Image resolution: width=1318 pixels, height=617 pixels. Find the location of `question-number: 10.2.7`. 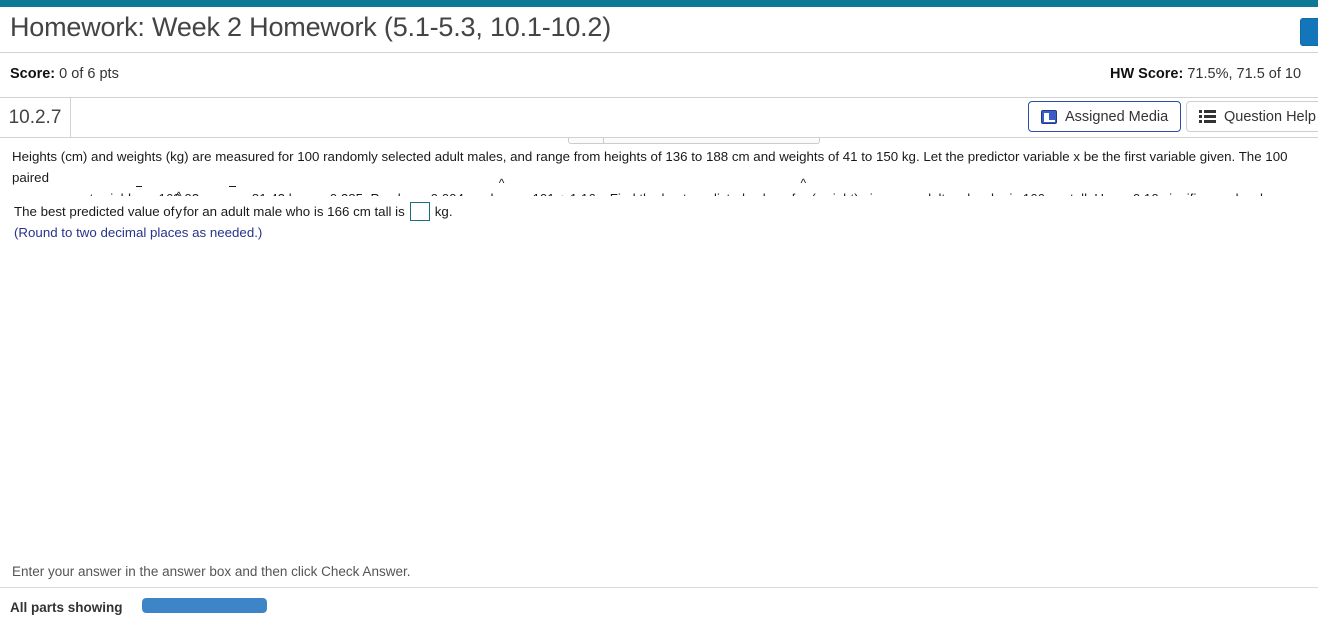

question-number: 10.2.7 is located at coordinates (35, 117).